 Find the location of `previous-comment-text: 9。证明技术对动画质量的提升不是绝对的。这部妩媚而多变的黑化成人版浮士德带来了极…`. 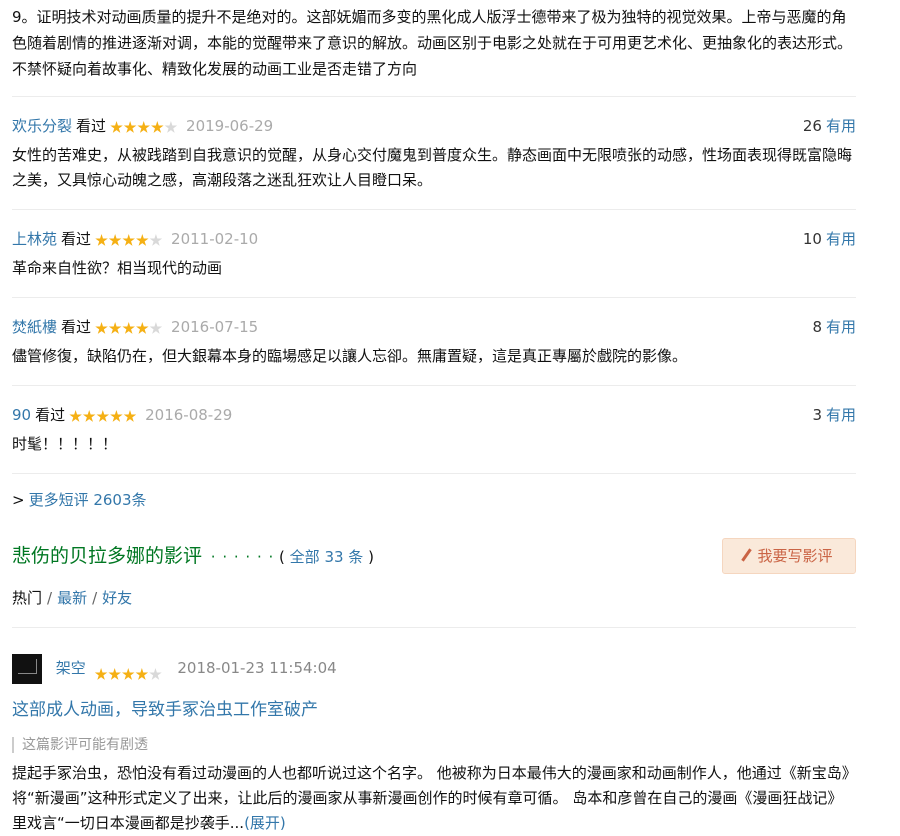

previous-comment-text: 9。证明技术对动画质量的提升不是绝对的。这部妩媚而多变的黑化成人版浮士德带来了极… is located at coordinates (434, 50).